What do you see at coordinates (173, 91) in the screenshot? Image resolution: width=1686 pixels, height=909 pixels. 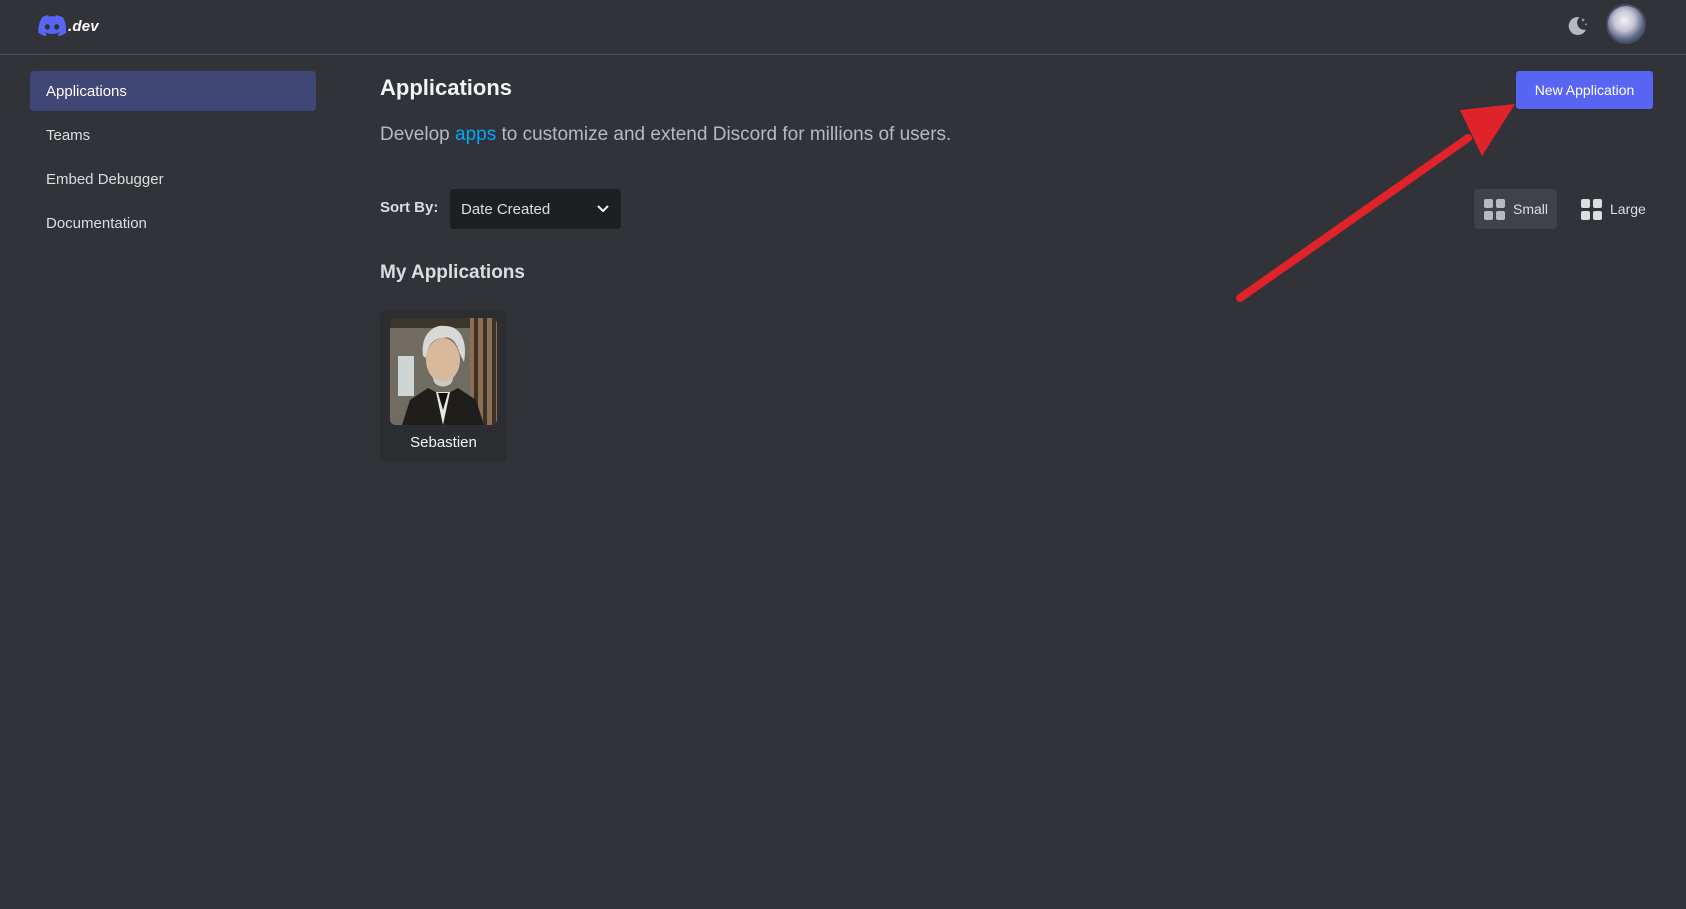 I see `sidebar-item-applications: Applications` at bounding box center [173, 91].